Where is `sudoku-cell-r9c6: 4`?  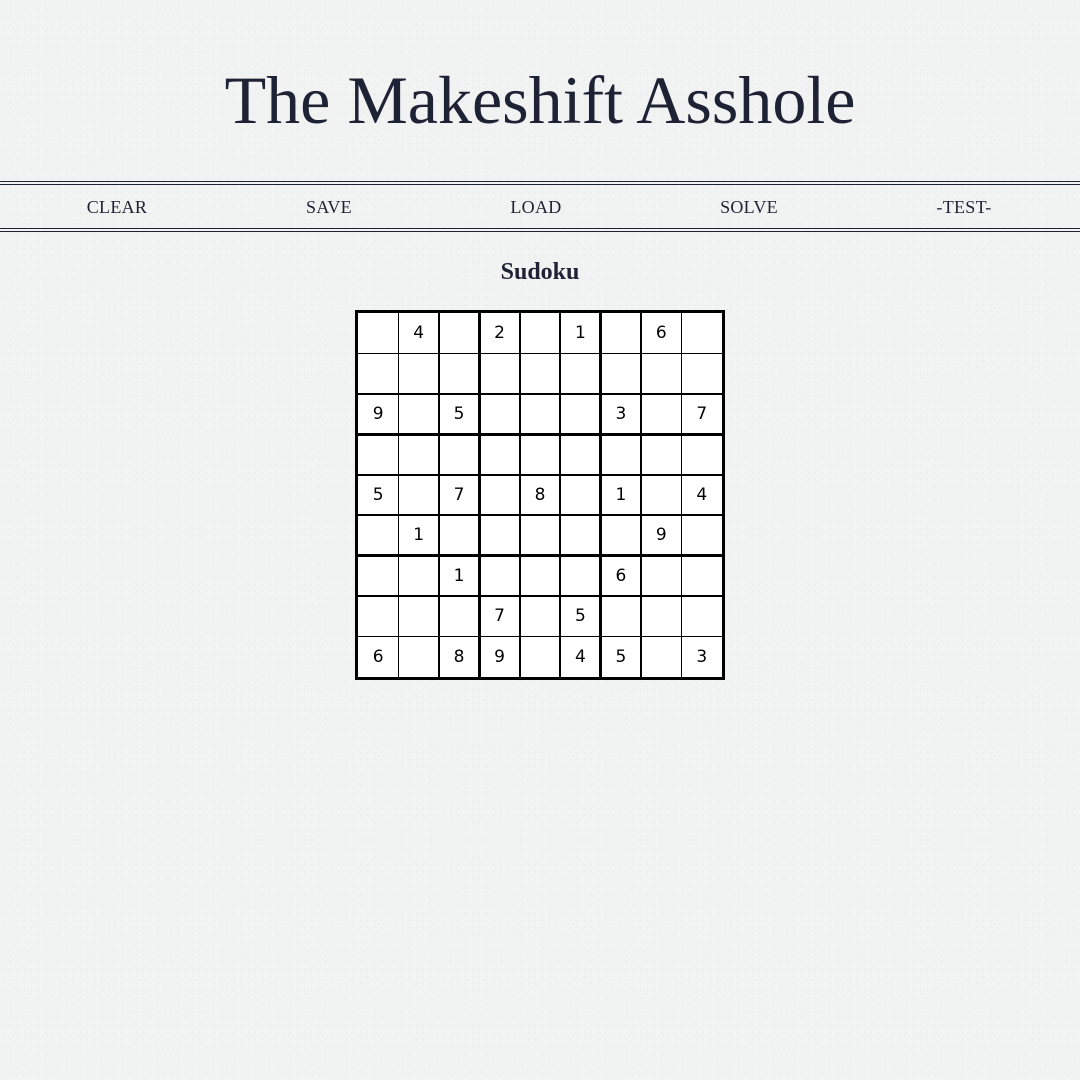 sudoku-cell-r9c6: 4 is located at coordinates (580, 657).